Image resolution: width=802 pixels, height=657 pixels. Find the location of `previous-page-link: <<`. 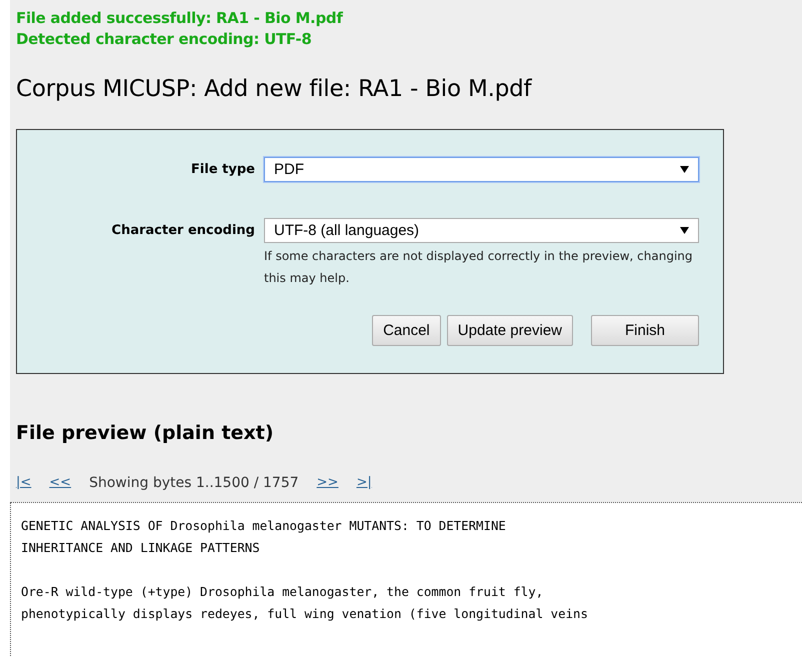

previous-page-link: << is located at coordinates (60, 483).